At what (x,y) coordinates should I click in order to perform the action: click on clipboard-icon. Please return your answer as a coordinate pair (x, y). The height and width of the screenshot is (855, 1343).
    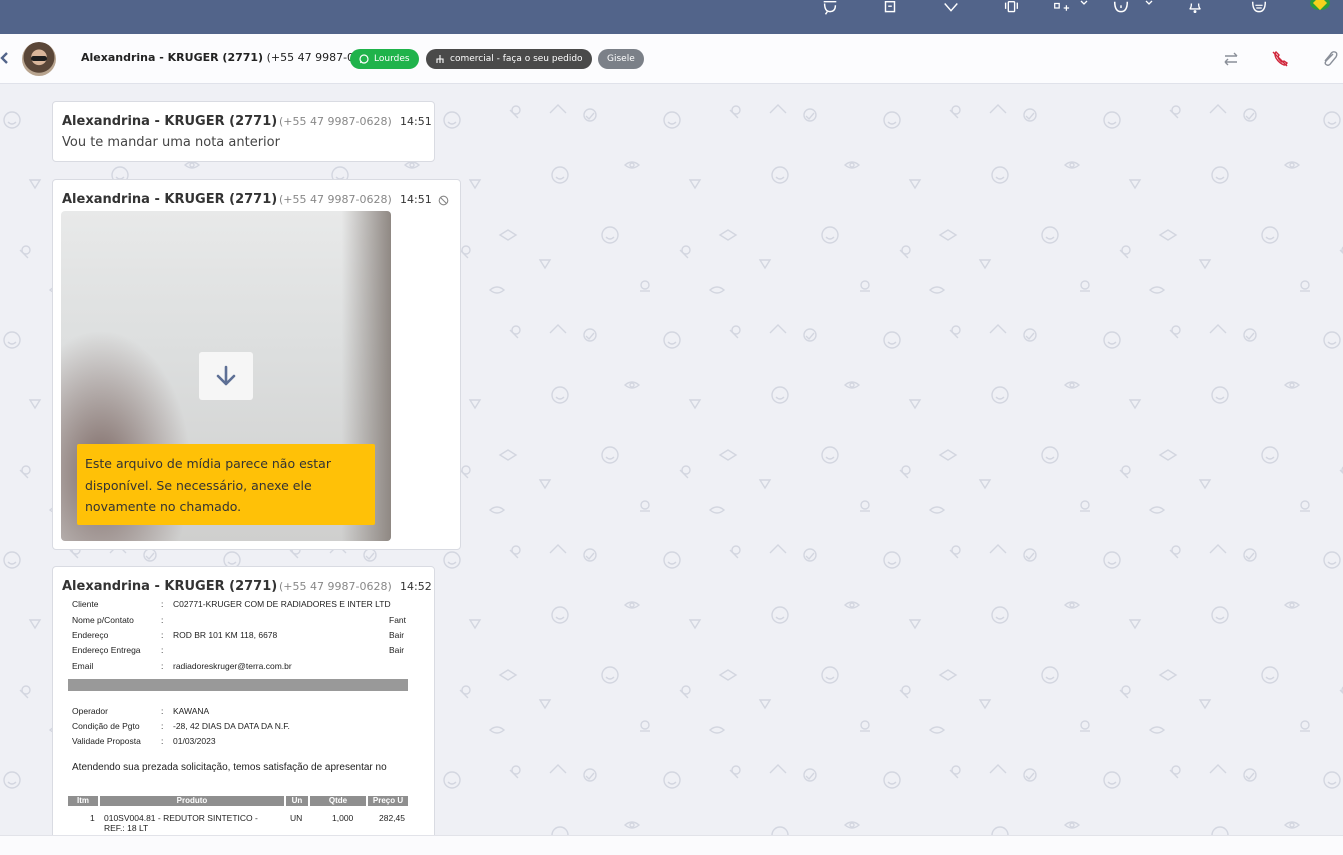
    Looking at the image, I should click on (890, 8).